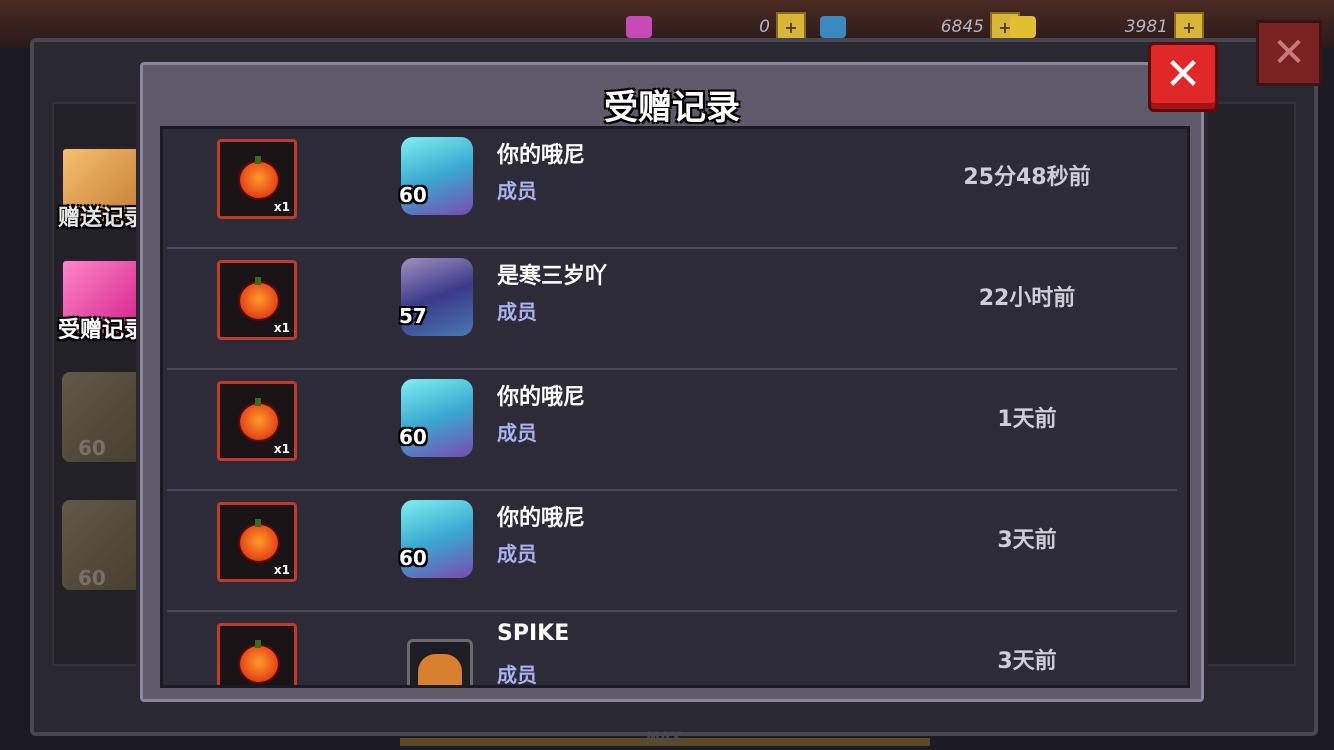  I want to click on horse-portrait-icon, so click(440, 662).